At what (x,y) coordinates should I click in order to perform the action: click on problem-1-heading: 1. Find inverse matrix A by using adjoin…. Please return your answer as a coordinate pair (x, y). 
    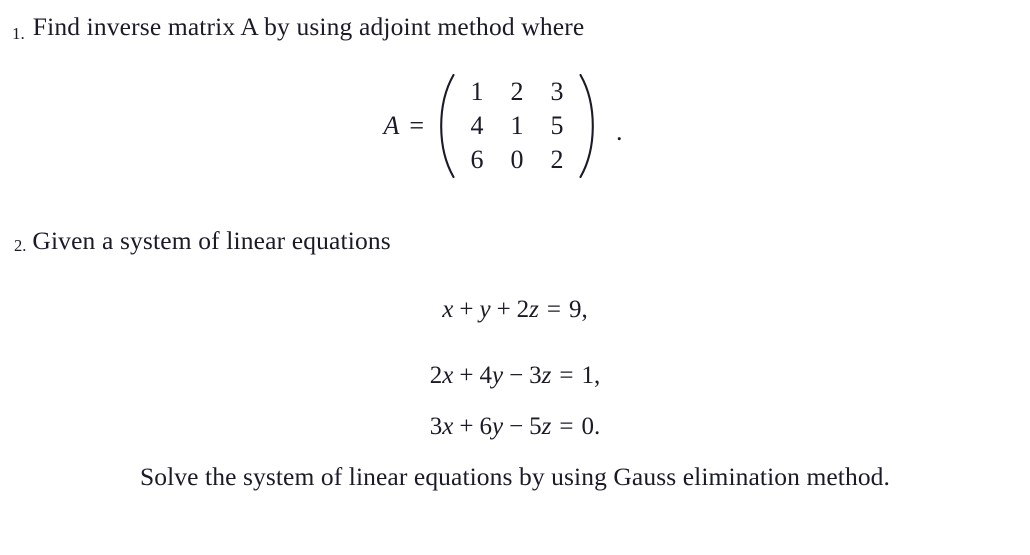
    Looking at the image, I should click on (298, 27).